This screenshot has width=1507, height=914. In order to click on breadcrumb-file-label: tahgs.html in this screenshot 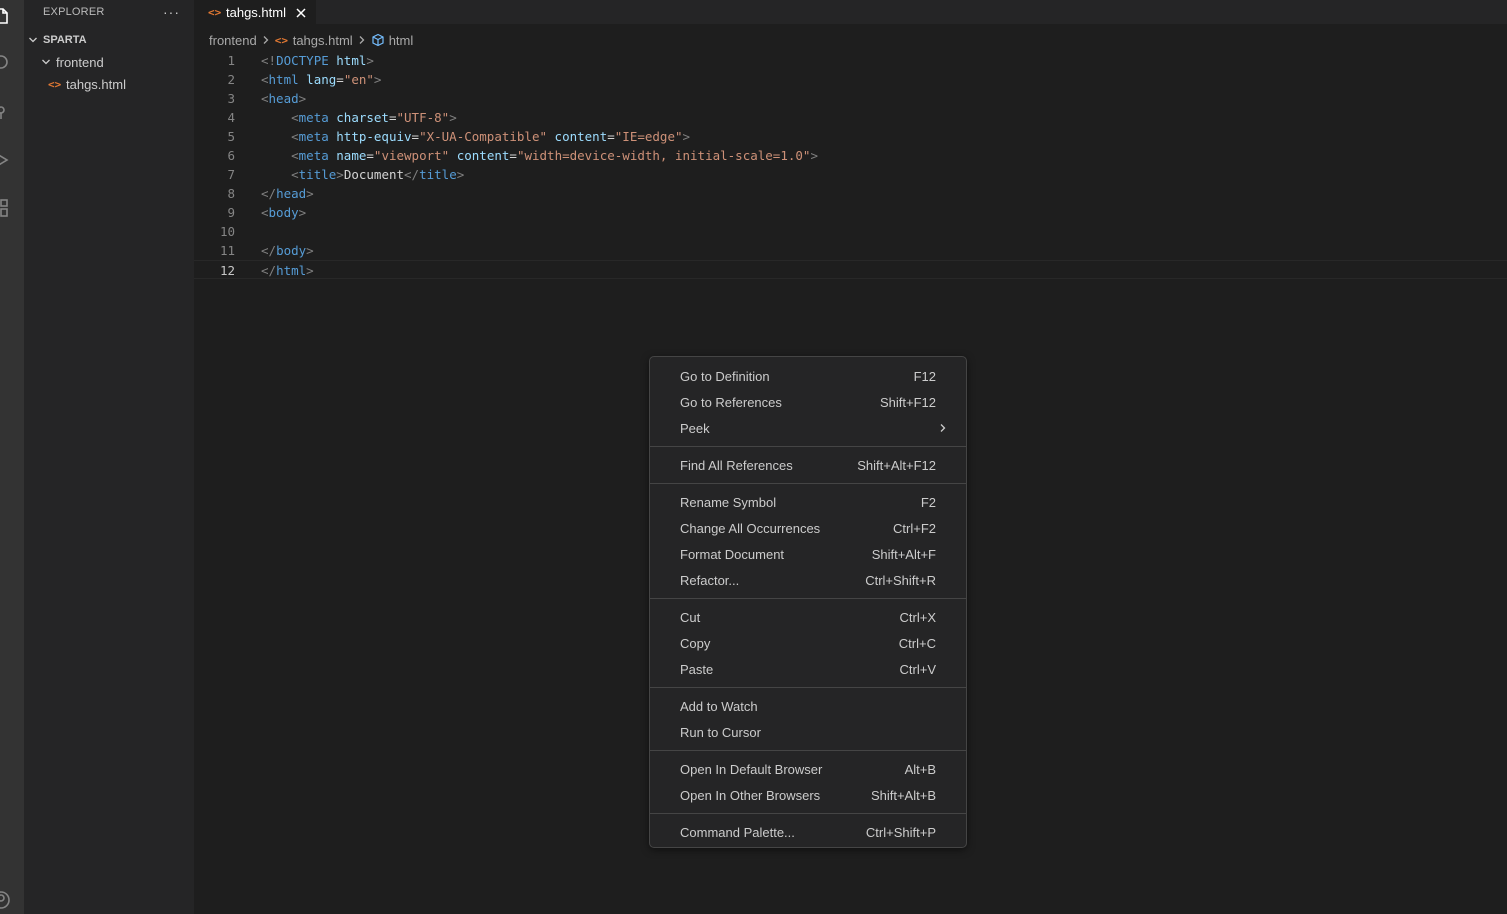, I will do `click(322, 40)`.